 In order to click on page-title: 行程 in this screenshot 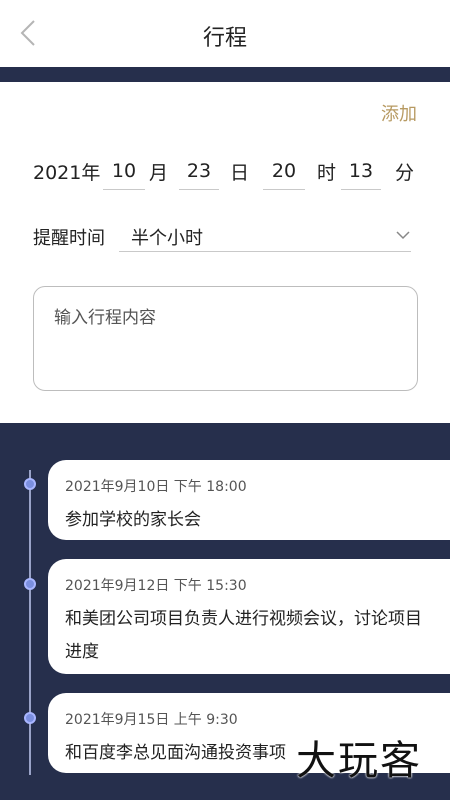, I will do `click(224, 38)`.